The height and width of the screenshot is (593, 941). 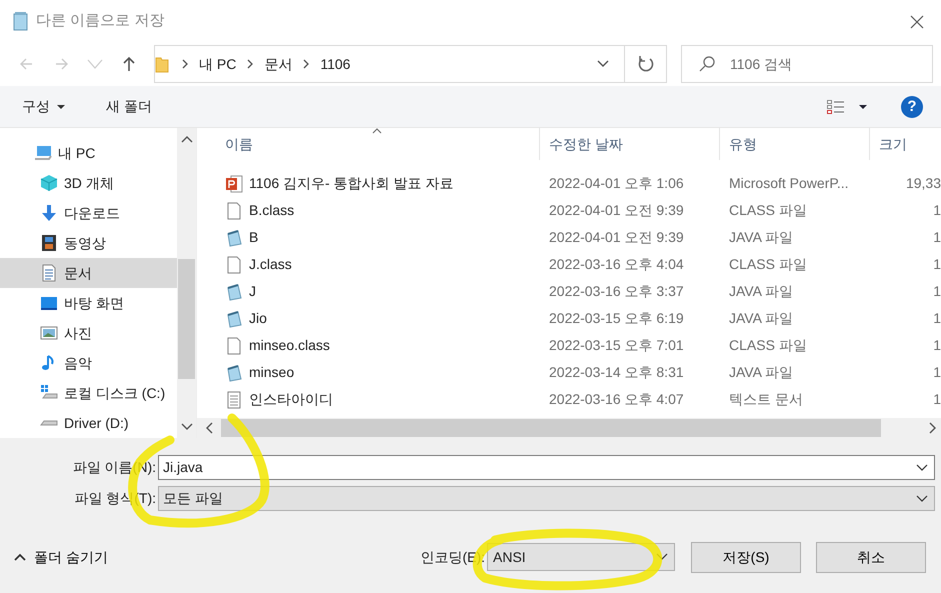 What do you see at coordinates (234, 183) in the screenshot?
I see `slides-file-icon` at bounding box center [234, 183].